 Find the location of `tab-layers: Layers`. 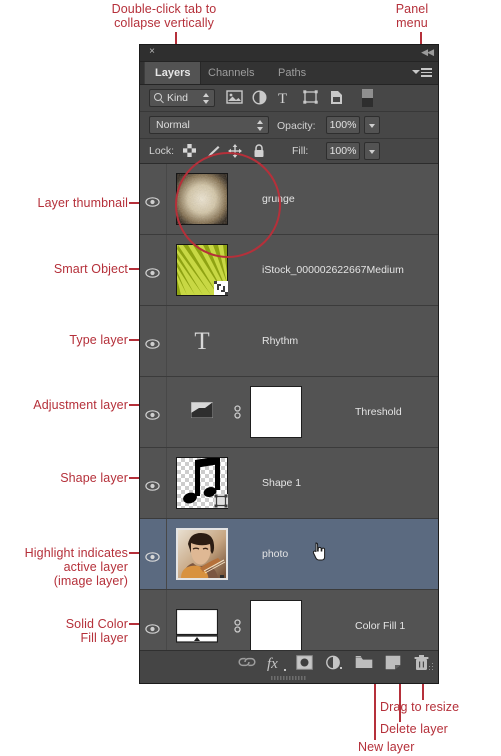

tab-layers: Layers is located at coordinates (173, 73).